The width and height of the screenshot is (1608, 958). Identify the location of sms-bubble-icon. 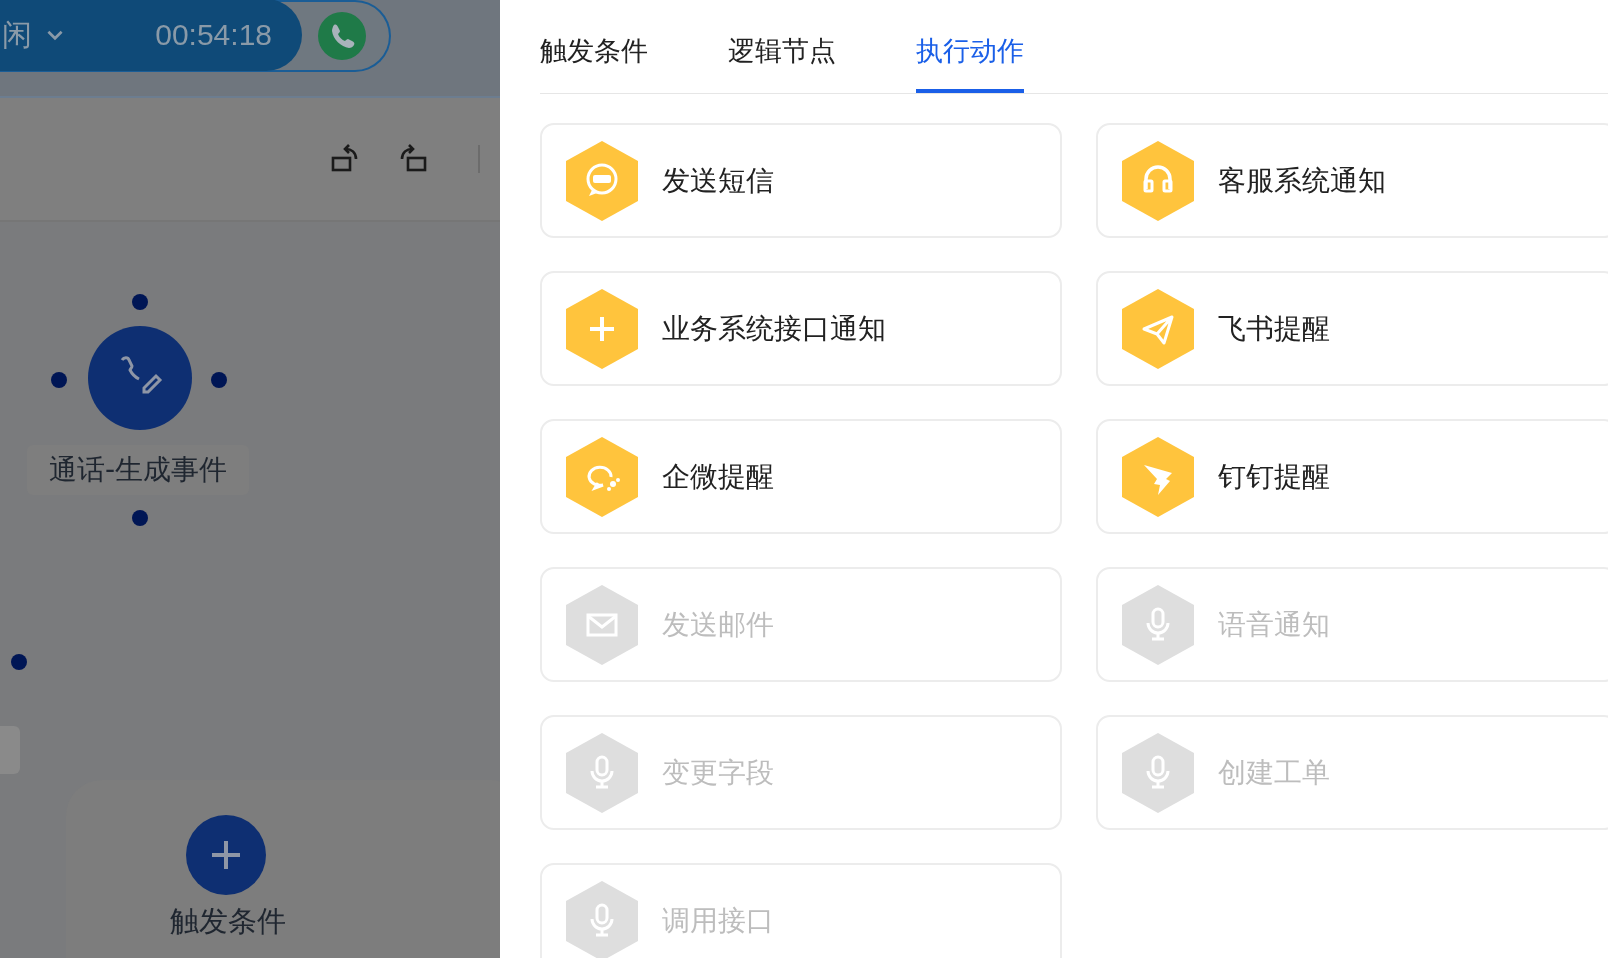
(602, 180).